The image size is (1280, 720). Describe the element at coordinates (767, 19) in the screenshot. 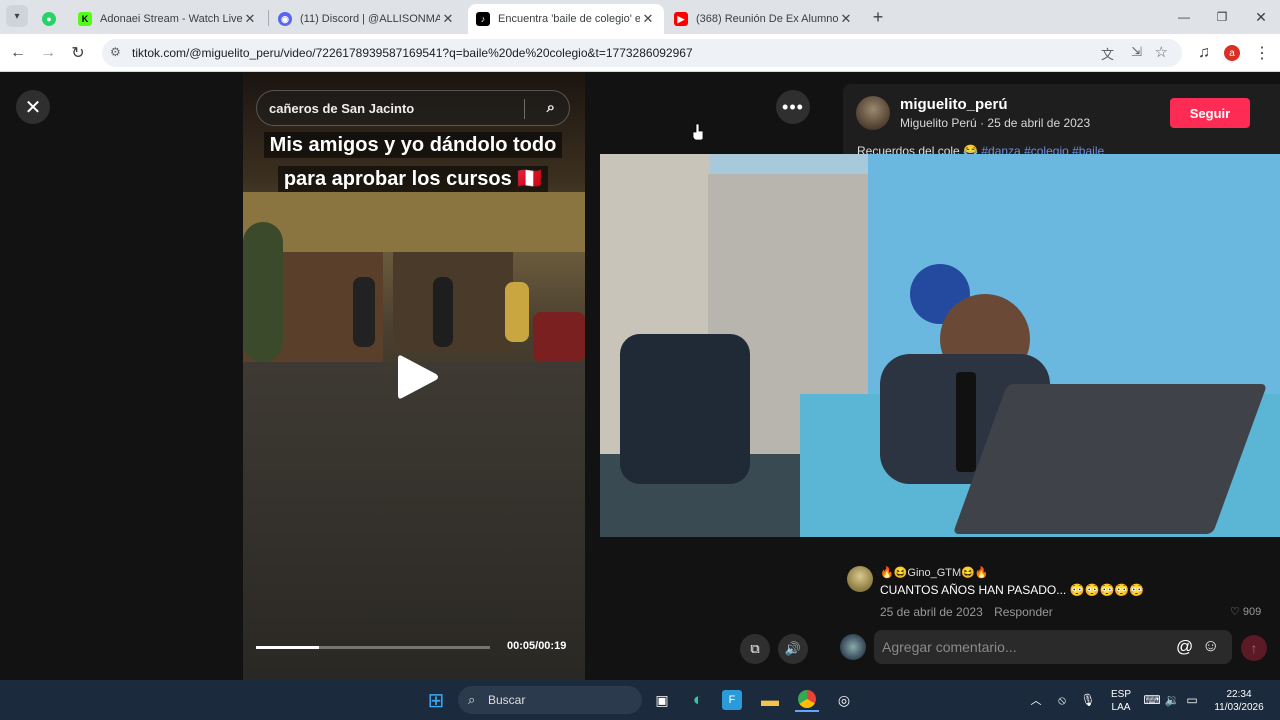

I see `tab-title: (368) Reunión De Ex Alumnos -` at that location.